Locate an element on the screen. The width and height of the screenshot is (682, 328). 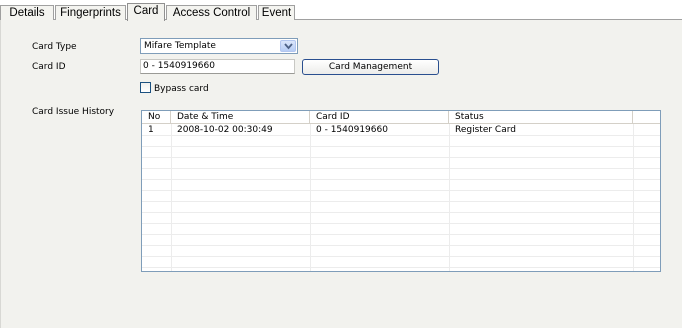
tab-details: Details is located at coordinates (27, 12).